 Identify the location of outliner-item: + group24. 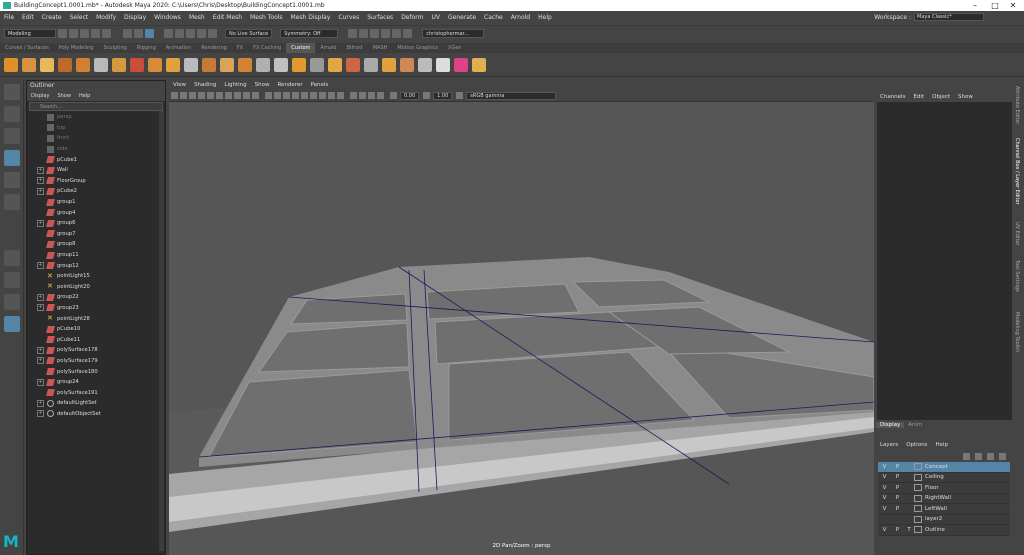
(96, 382).